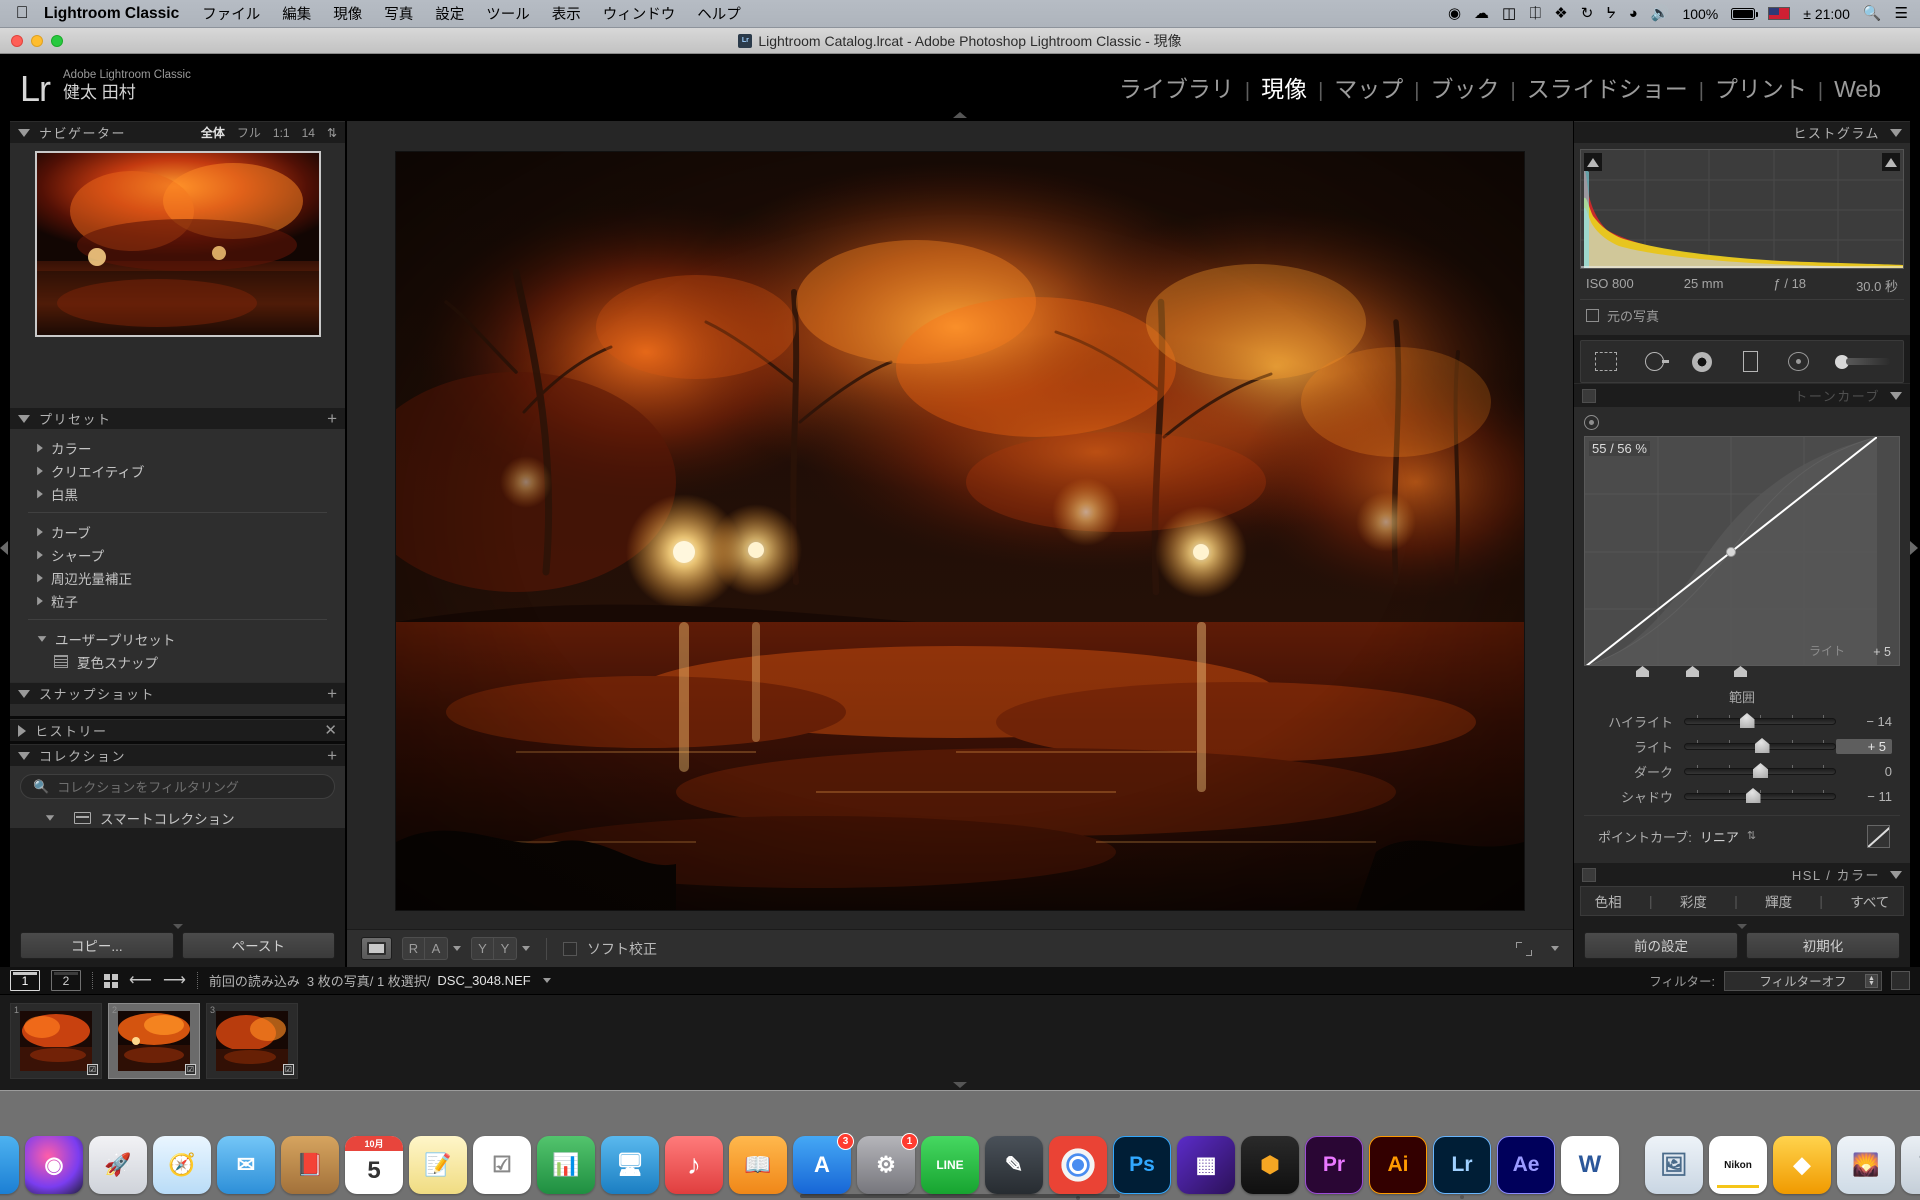  I want to click on preset-group-vignette: 周辺光量補正, so click(177, 577).